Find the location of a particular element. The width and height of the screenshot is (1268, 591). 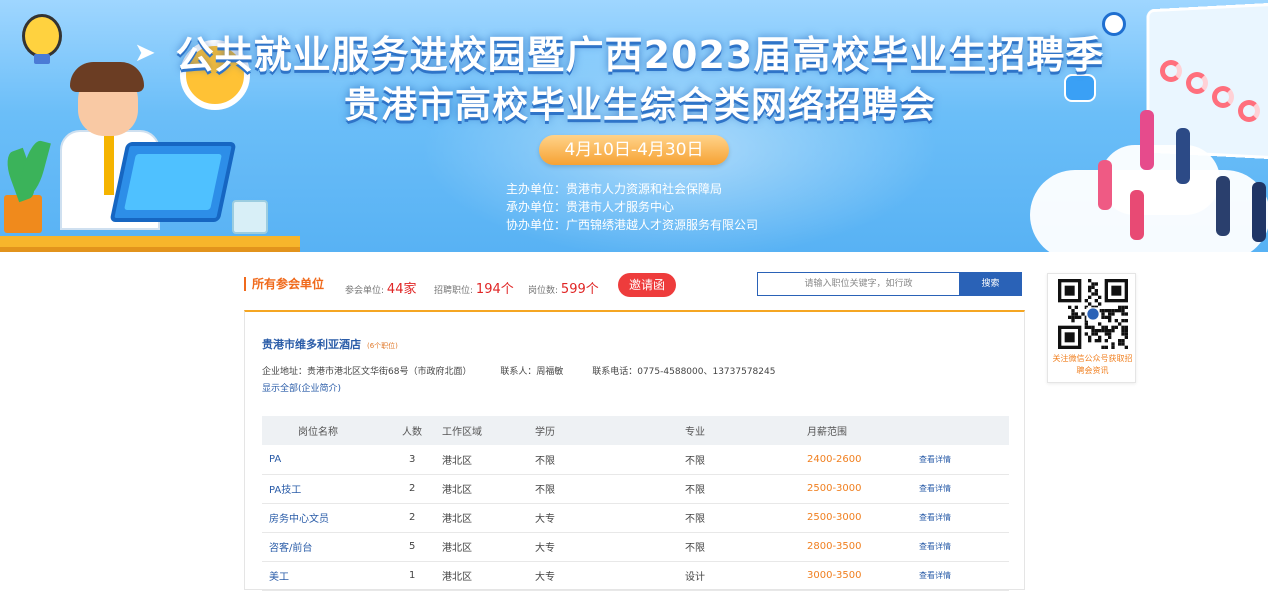

show-all-link: 显示全部(企业简介) is located at coordinates (301, 387).